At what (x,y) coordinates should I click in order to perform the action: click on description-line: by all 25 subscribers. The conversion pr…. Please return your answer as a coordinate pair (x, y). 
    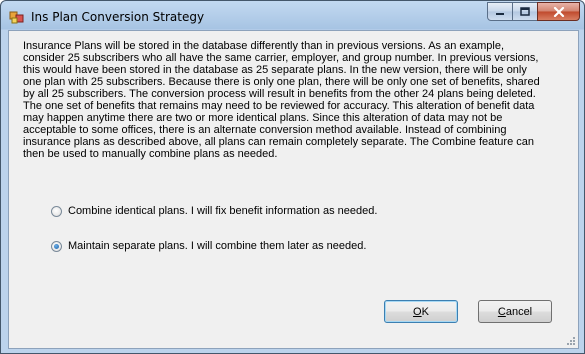
    Looking at the image, I should click on (279, 94).